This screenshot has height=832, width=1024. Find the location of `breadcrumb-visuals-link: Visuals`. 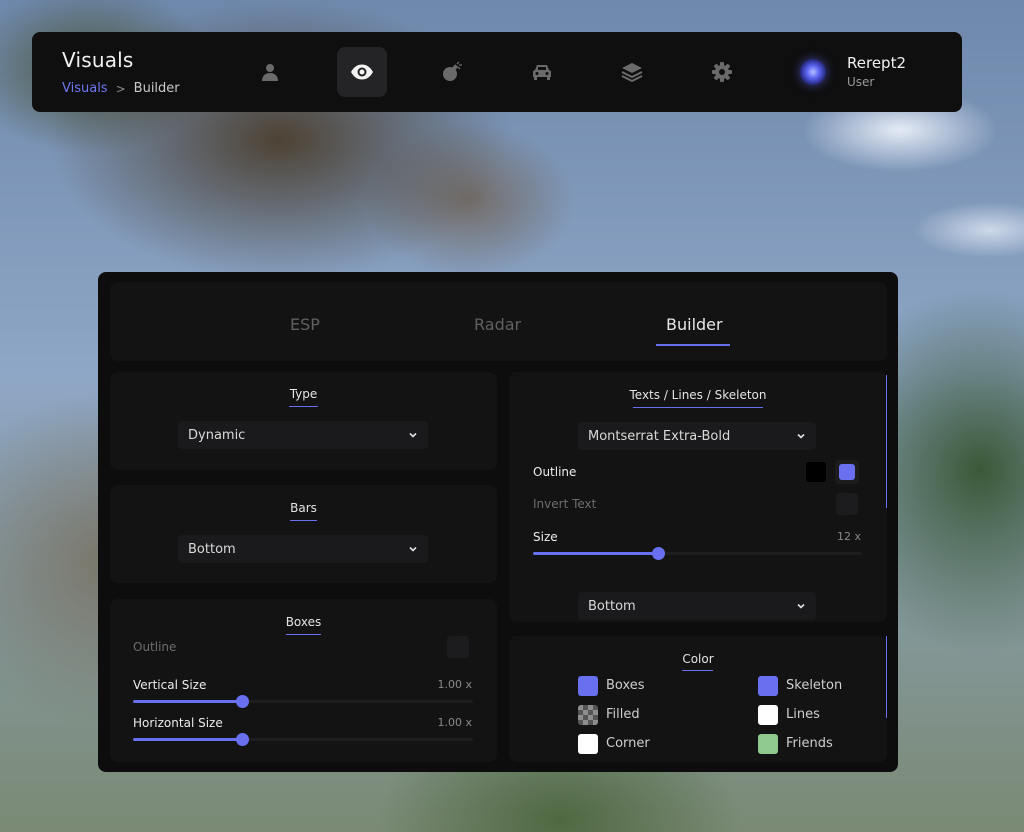

breadcrumb-visuals-link: Visuals is located at coordinates (85, 88).